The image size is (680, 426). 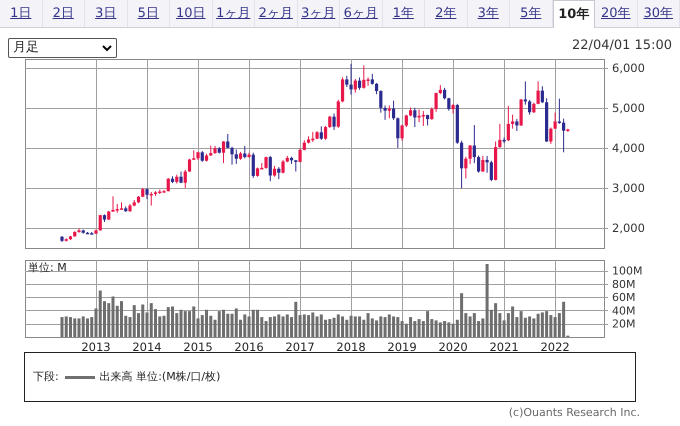 I want to click on axis-label: 20M, so click(x=624, y=324).